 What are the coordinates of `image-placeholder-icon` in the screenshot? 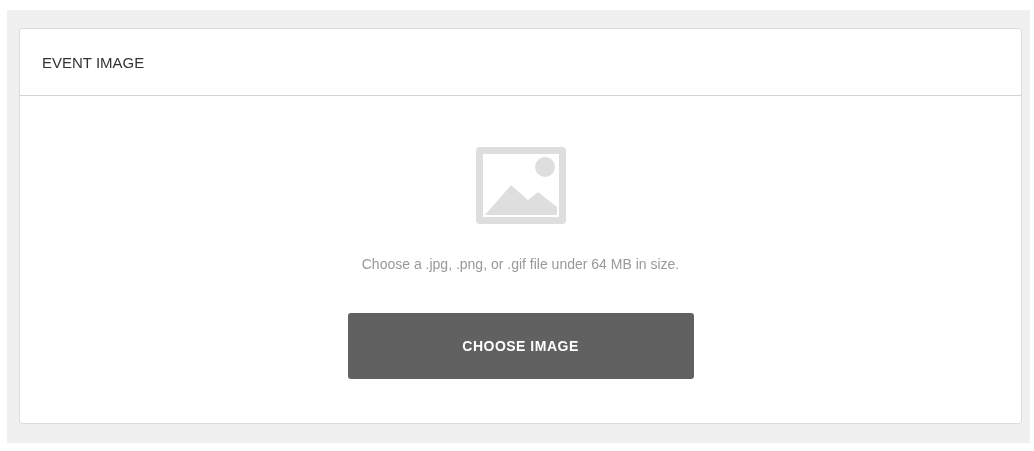 It's located at (520, 185).